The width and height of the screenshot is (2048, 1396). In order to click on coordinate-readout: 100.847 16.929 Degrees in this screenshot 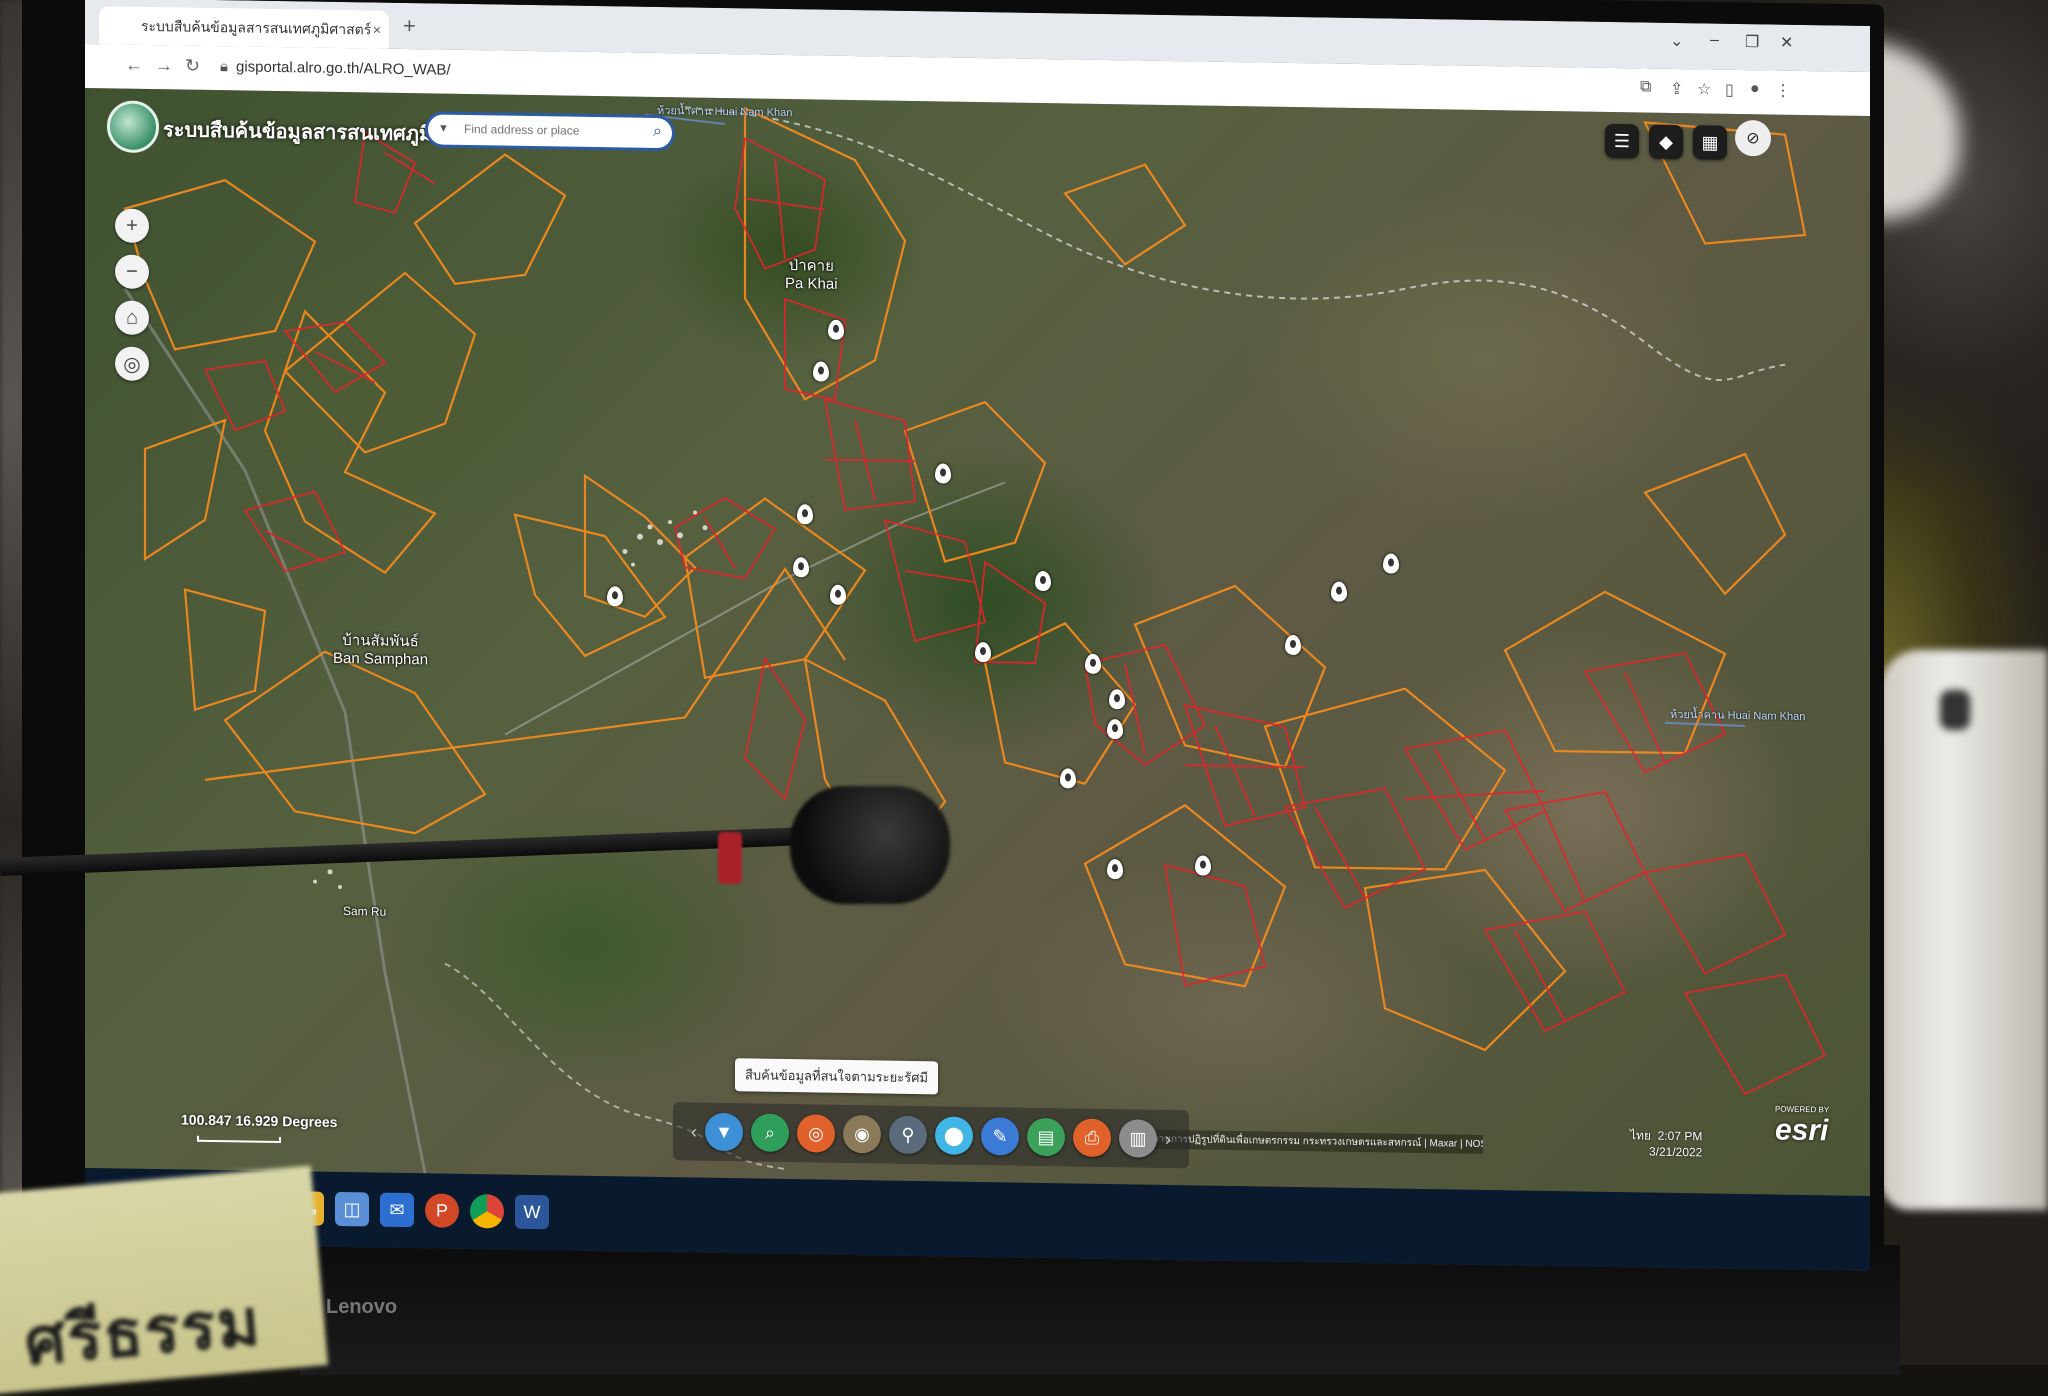, I will do `click(259, 1120)`.